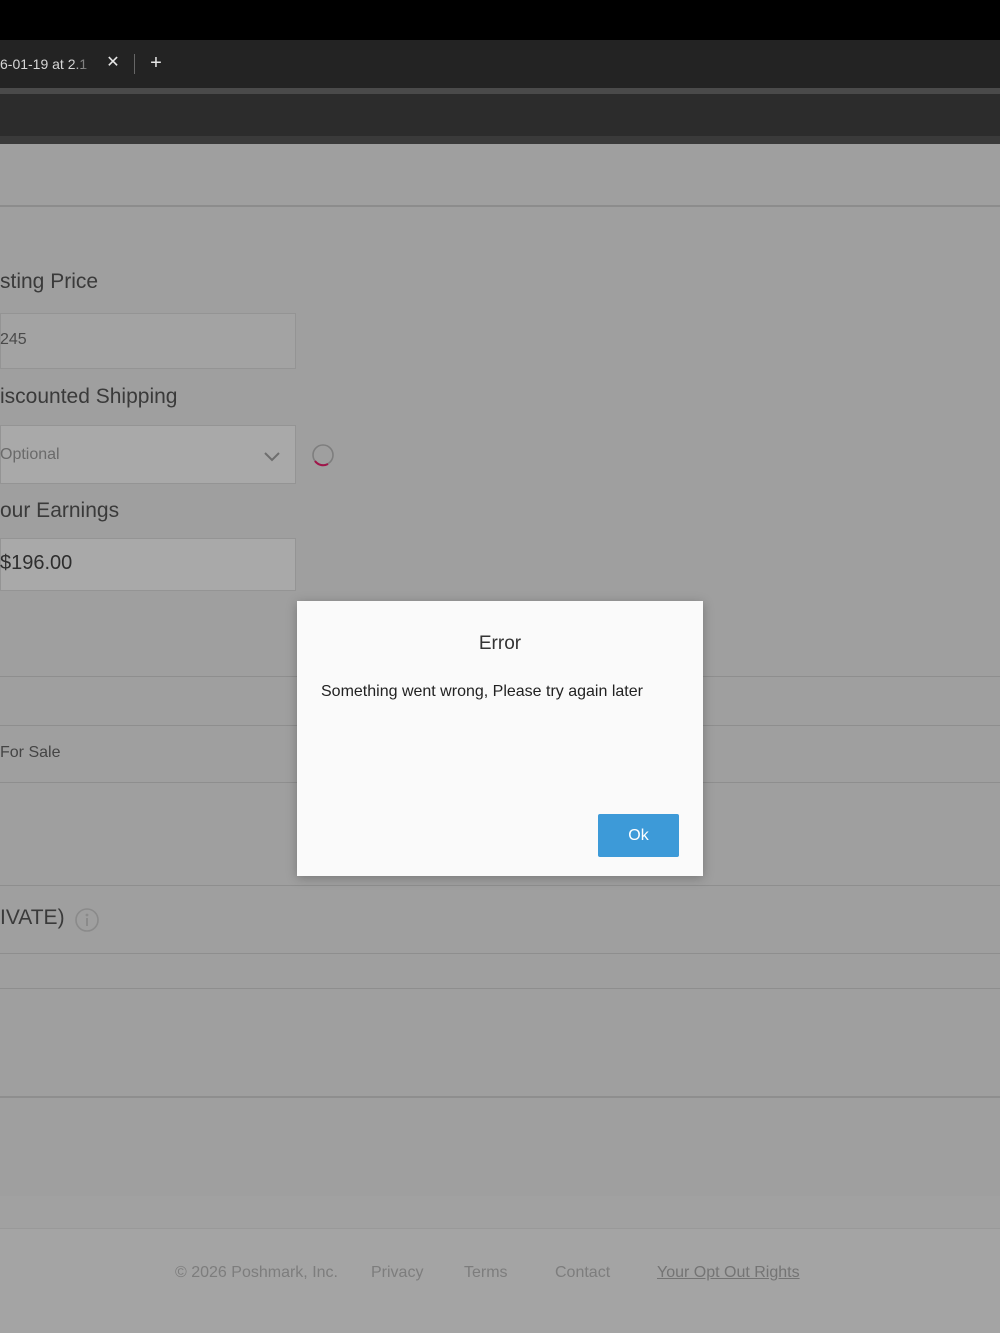  Describe the element at coordinates (323, 455) in the screenshot. I see `loading-spinner-icon` at that location.